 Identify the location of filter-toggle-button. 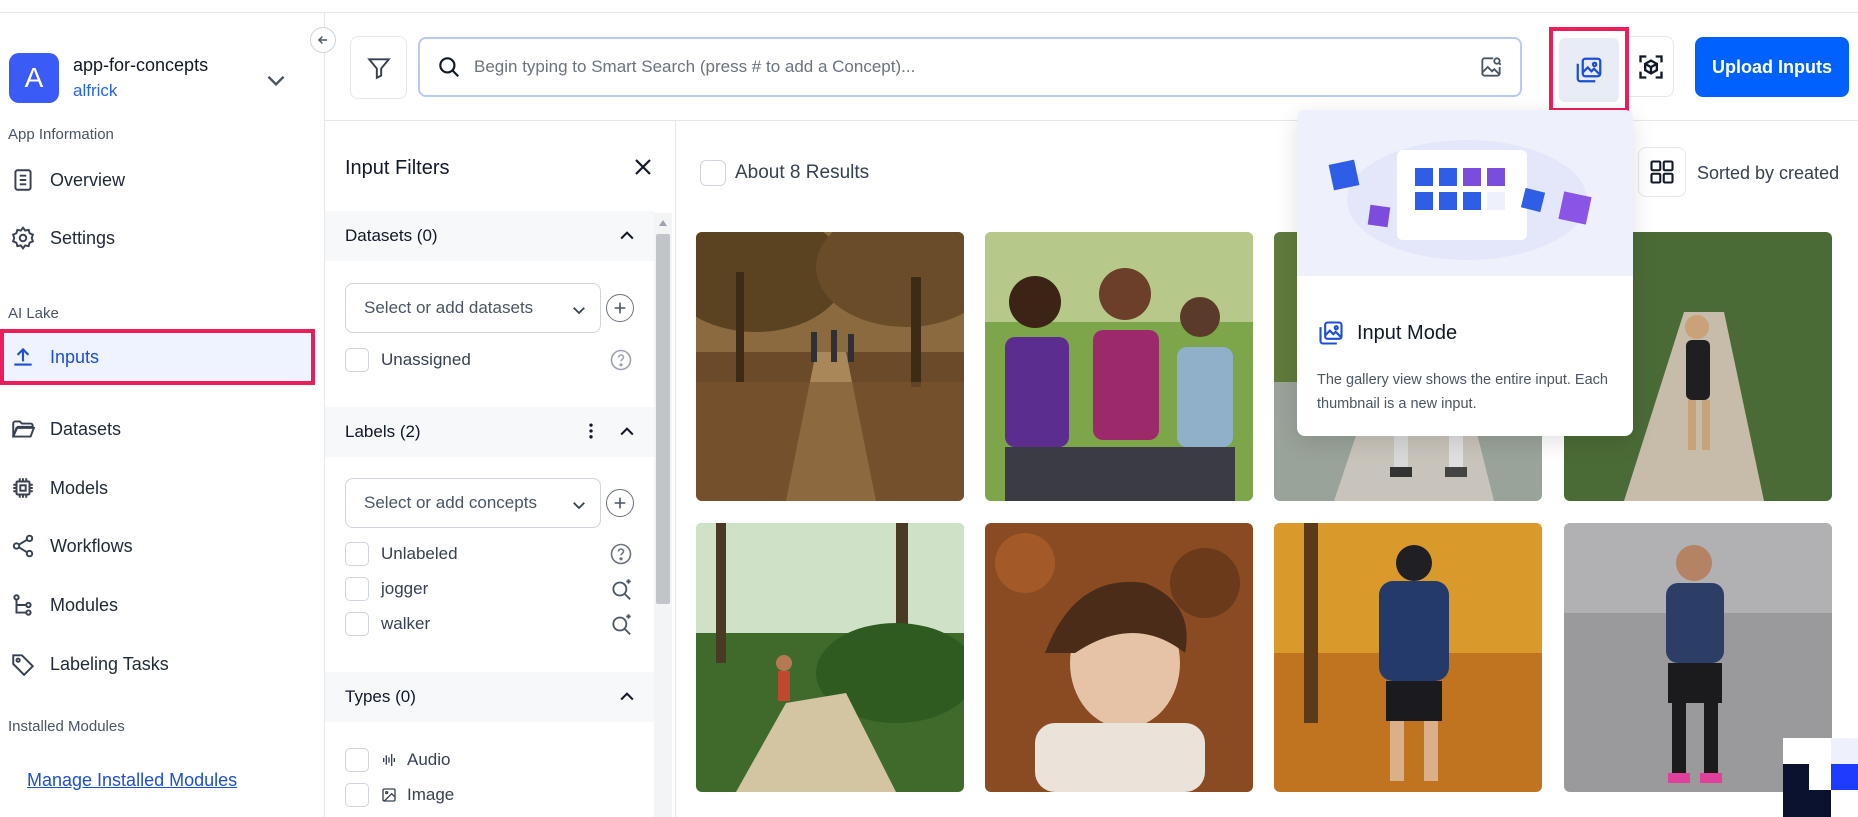
(378, 67).